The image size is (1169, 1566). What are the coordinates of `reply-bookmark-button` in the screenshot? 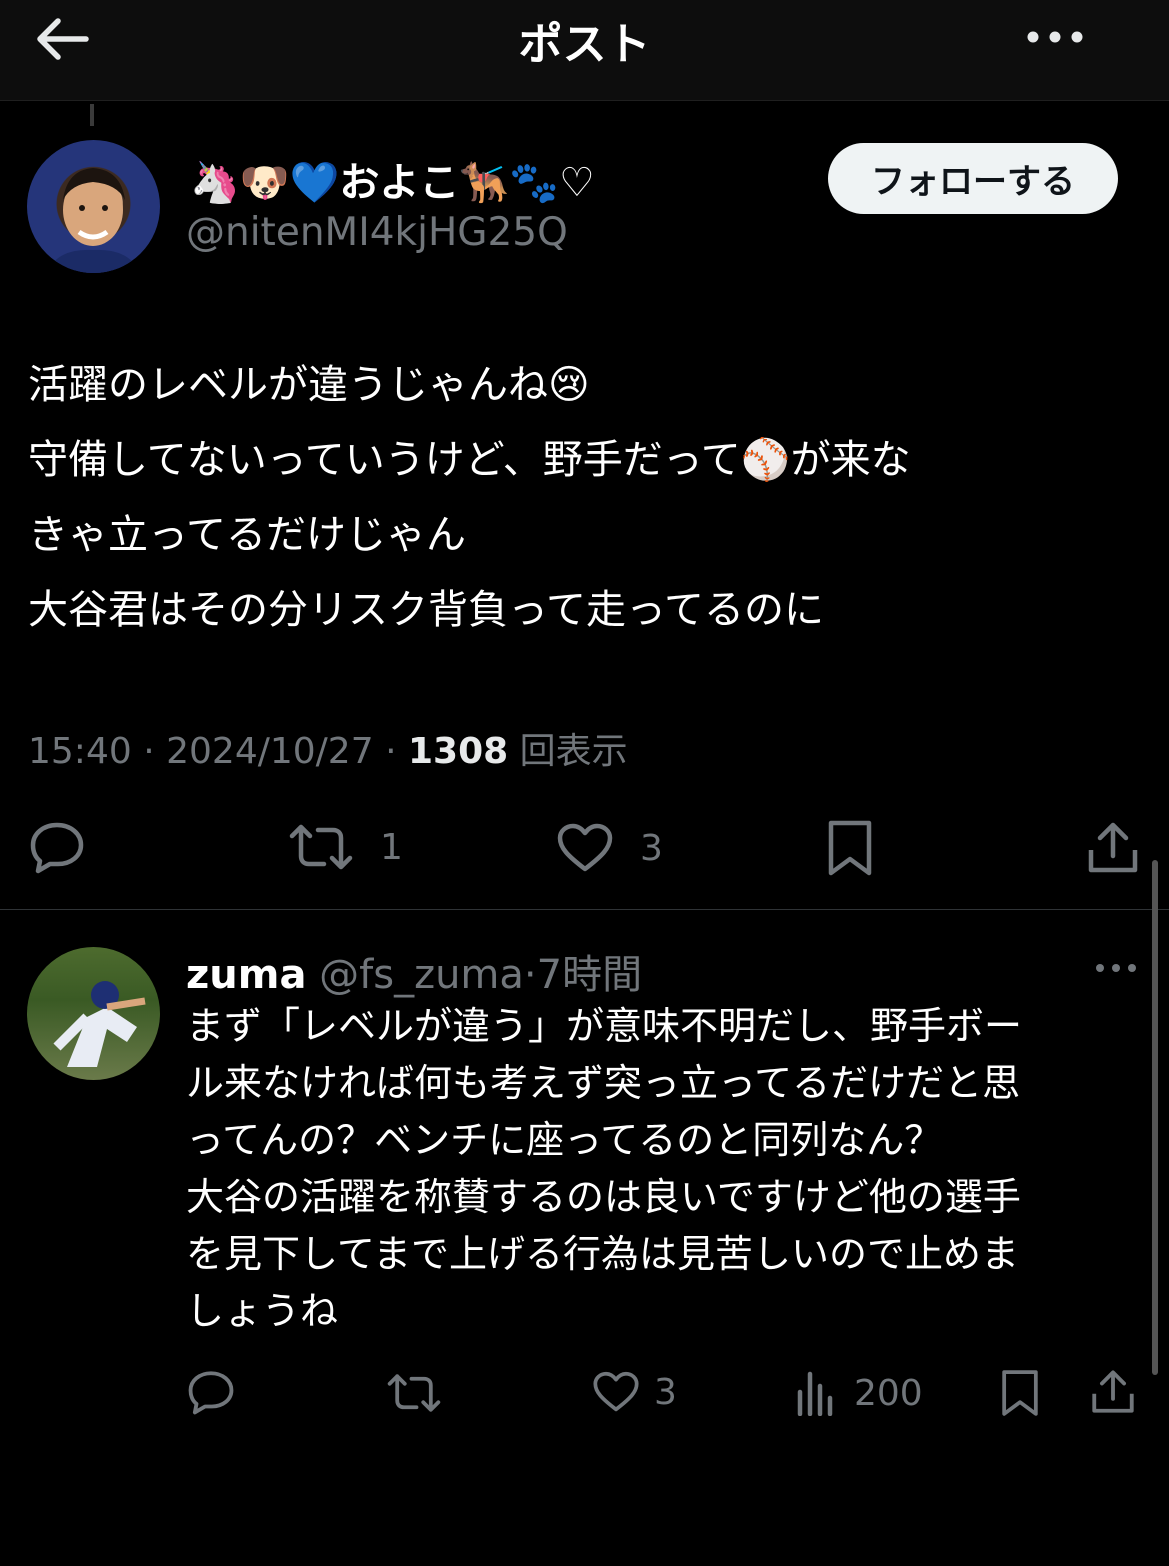 It's located at (1020, 1393).